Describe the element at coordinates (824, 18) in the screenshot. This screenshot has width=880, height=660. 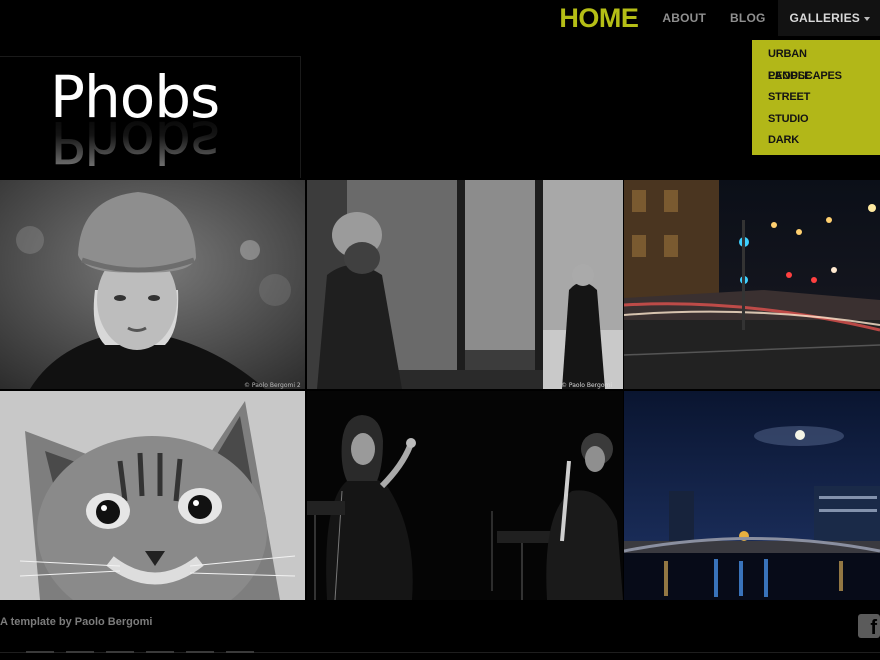
I see `nav-galleries-label: GALLERIES` at that location.